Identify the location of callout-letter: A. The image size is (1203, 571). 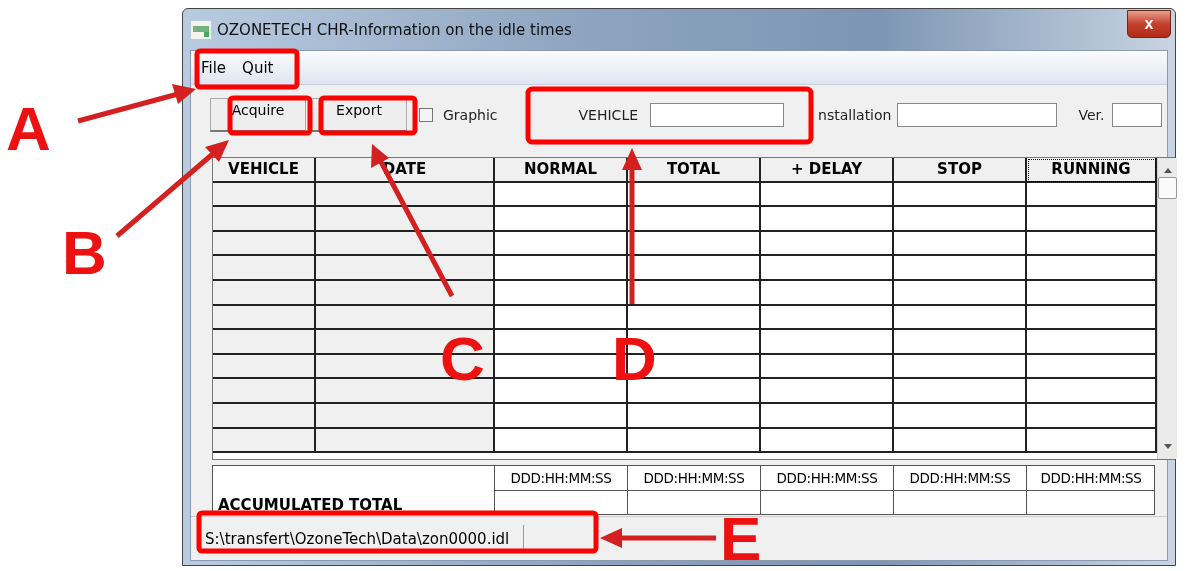
(28, 129).